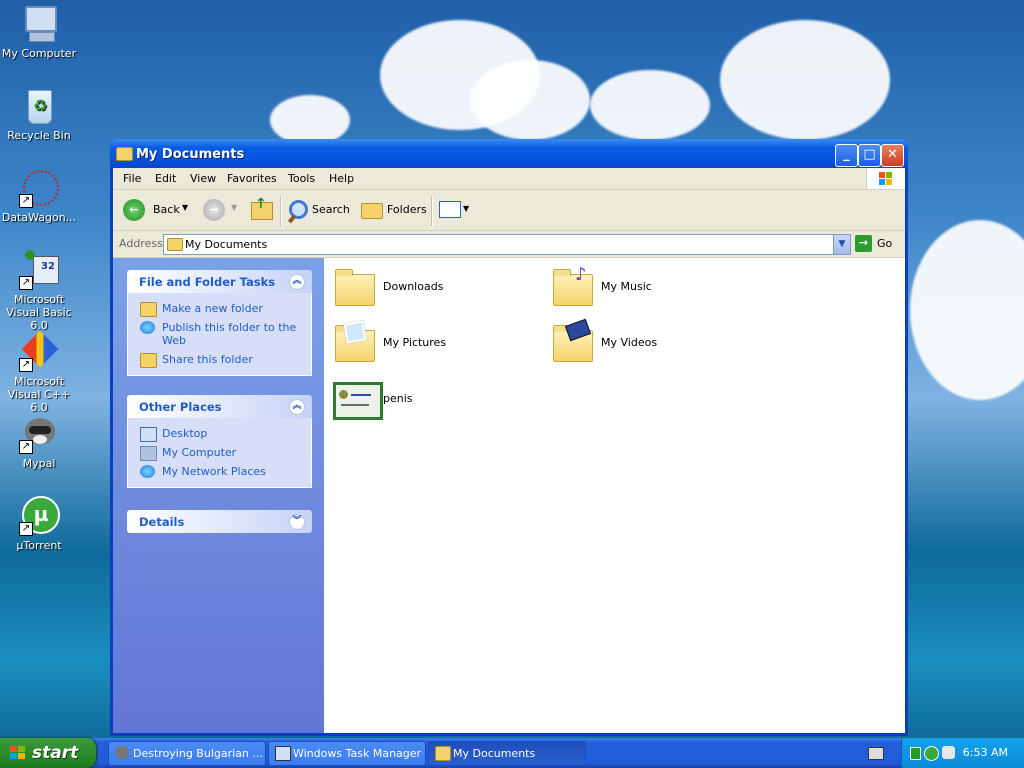  I want to click on folders-label: Folders, so click(407, 209).